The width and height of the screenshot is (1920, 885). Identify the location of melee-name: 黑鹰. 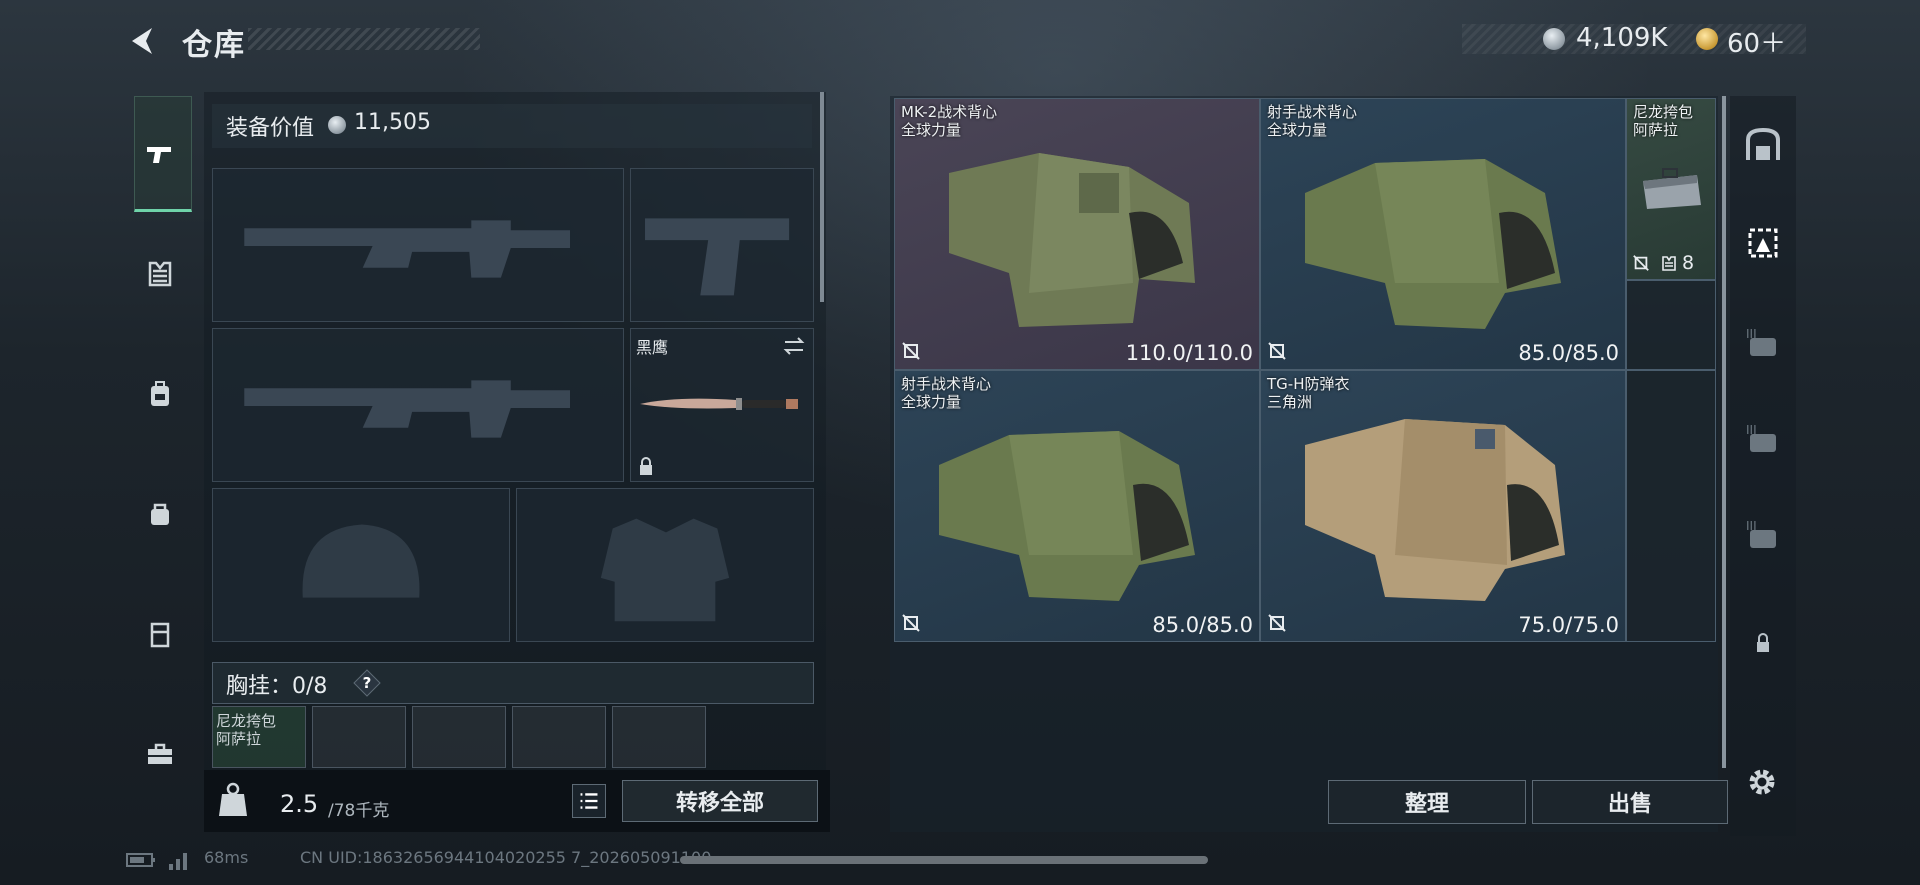
(652, 347).